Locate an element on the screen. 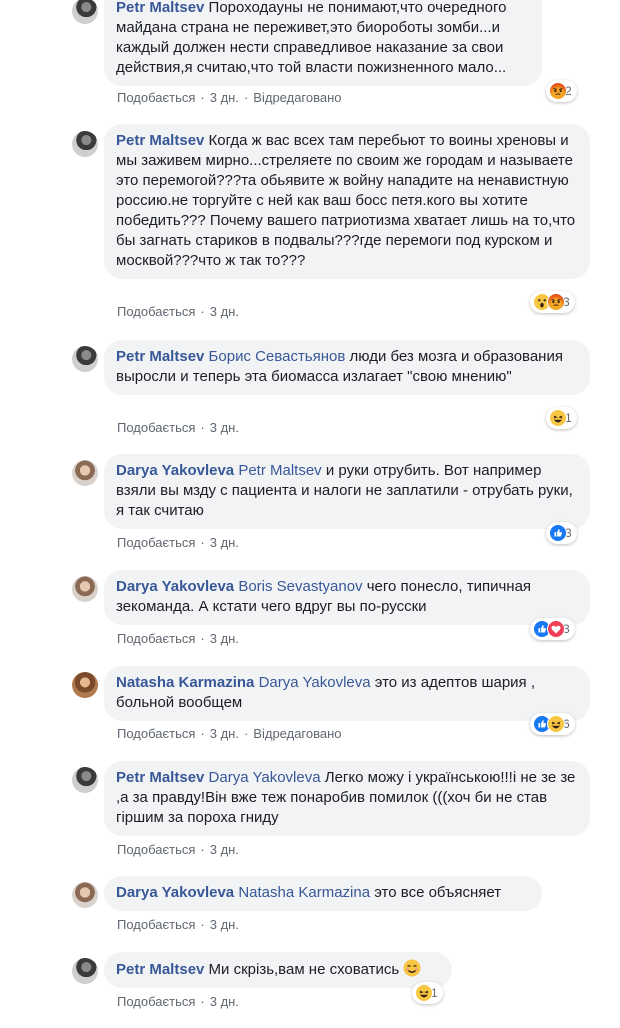 The image size is (620, 1028). comment-mention: Boris Sevastyanov is located at coordinates (300, 586).